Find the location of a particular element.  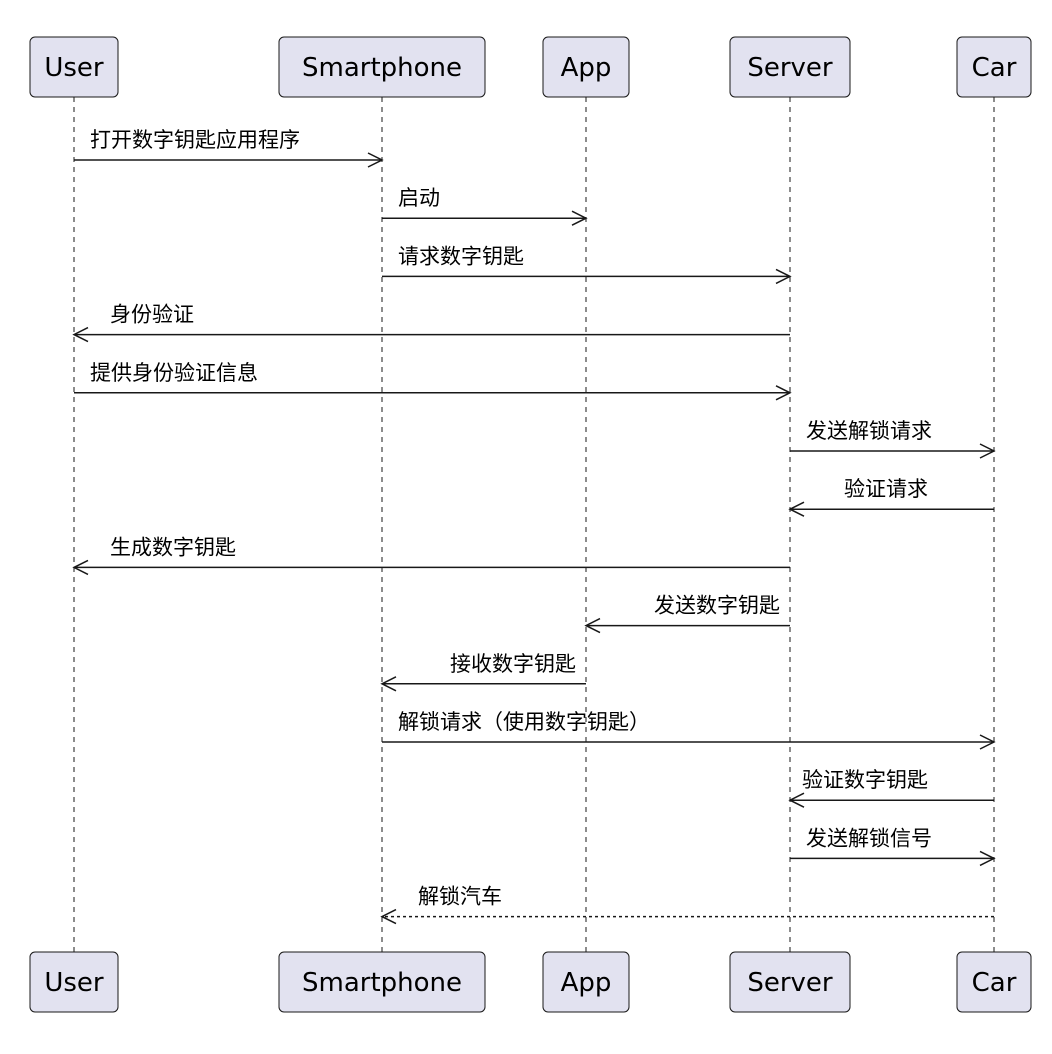

participant-user-bottom: User is located at coordinates (74, 982).